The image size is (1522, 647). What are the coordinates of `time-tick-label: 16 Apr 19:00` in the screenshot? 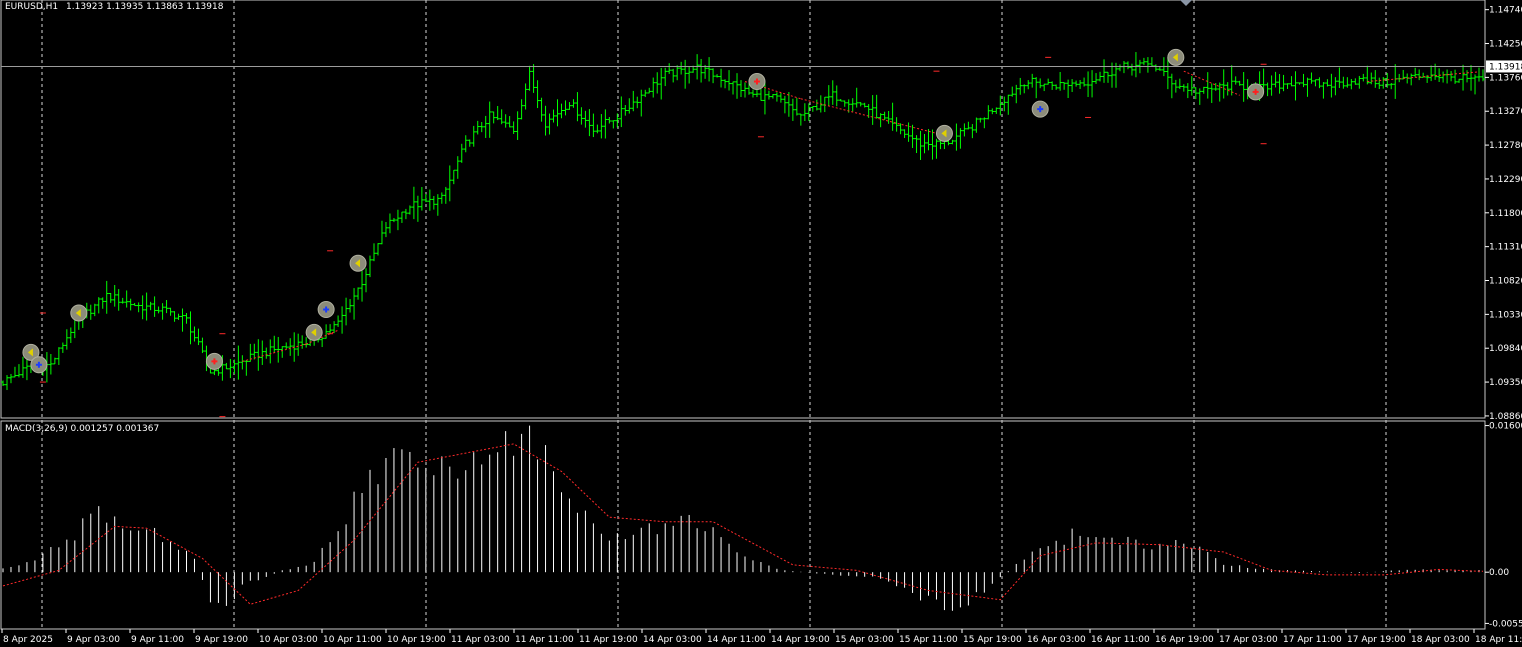 It's located at (1184, 640).